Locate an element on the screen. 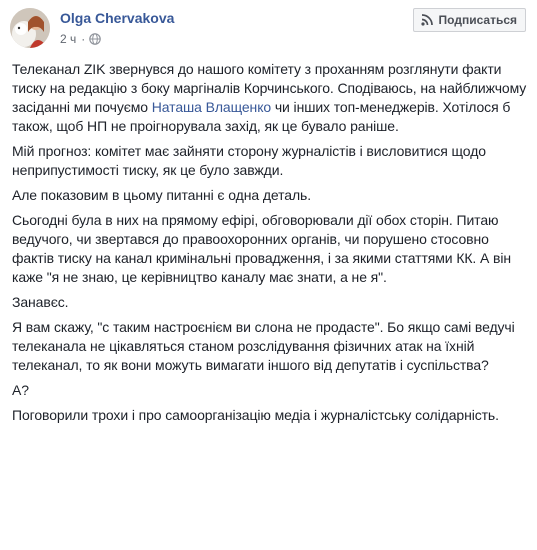  paragraph-5: Занавєс. is located at coordinates (40, 302).